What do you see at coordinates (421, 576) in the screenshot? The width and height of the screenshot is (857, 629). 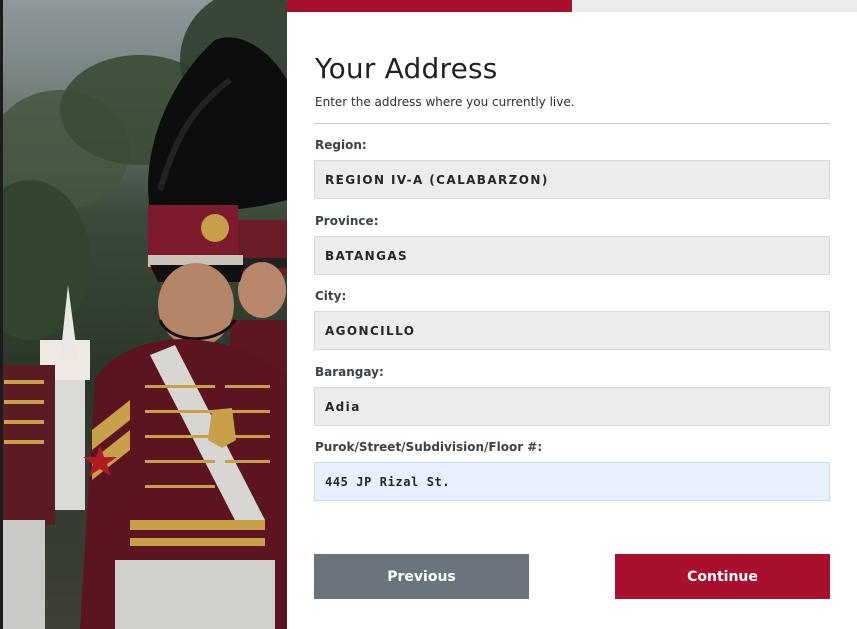 I see `previous-button: Previous` at bounding box center [421, 576].